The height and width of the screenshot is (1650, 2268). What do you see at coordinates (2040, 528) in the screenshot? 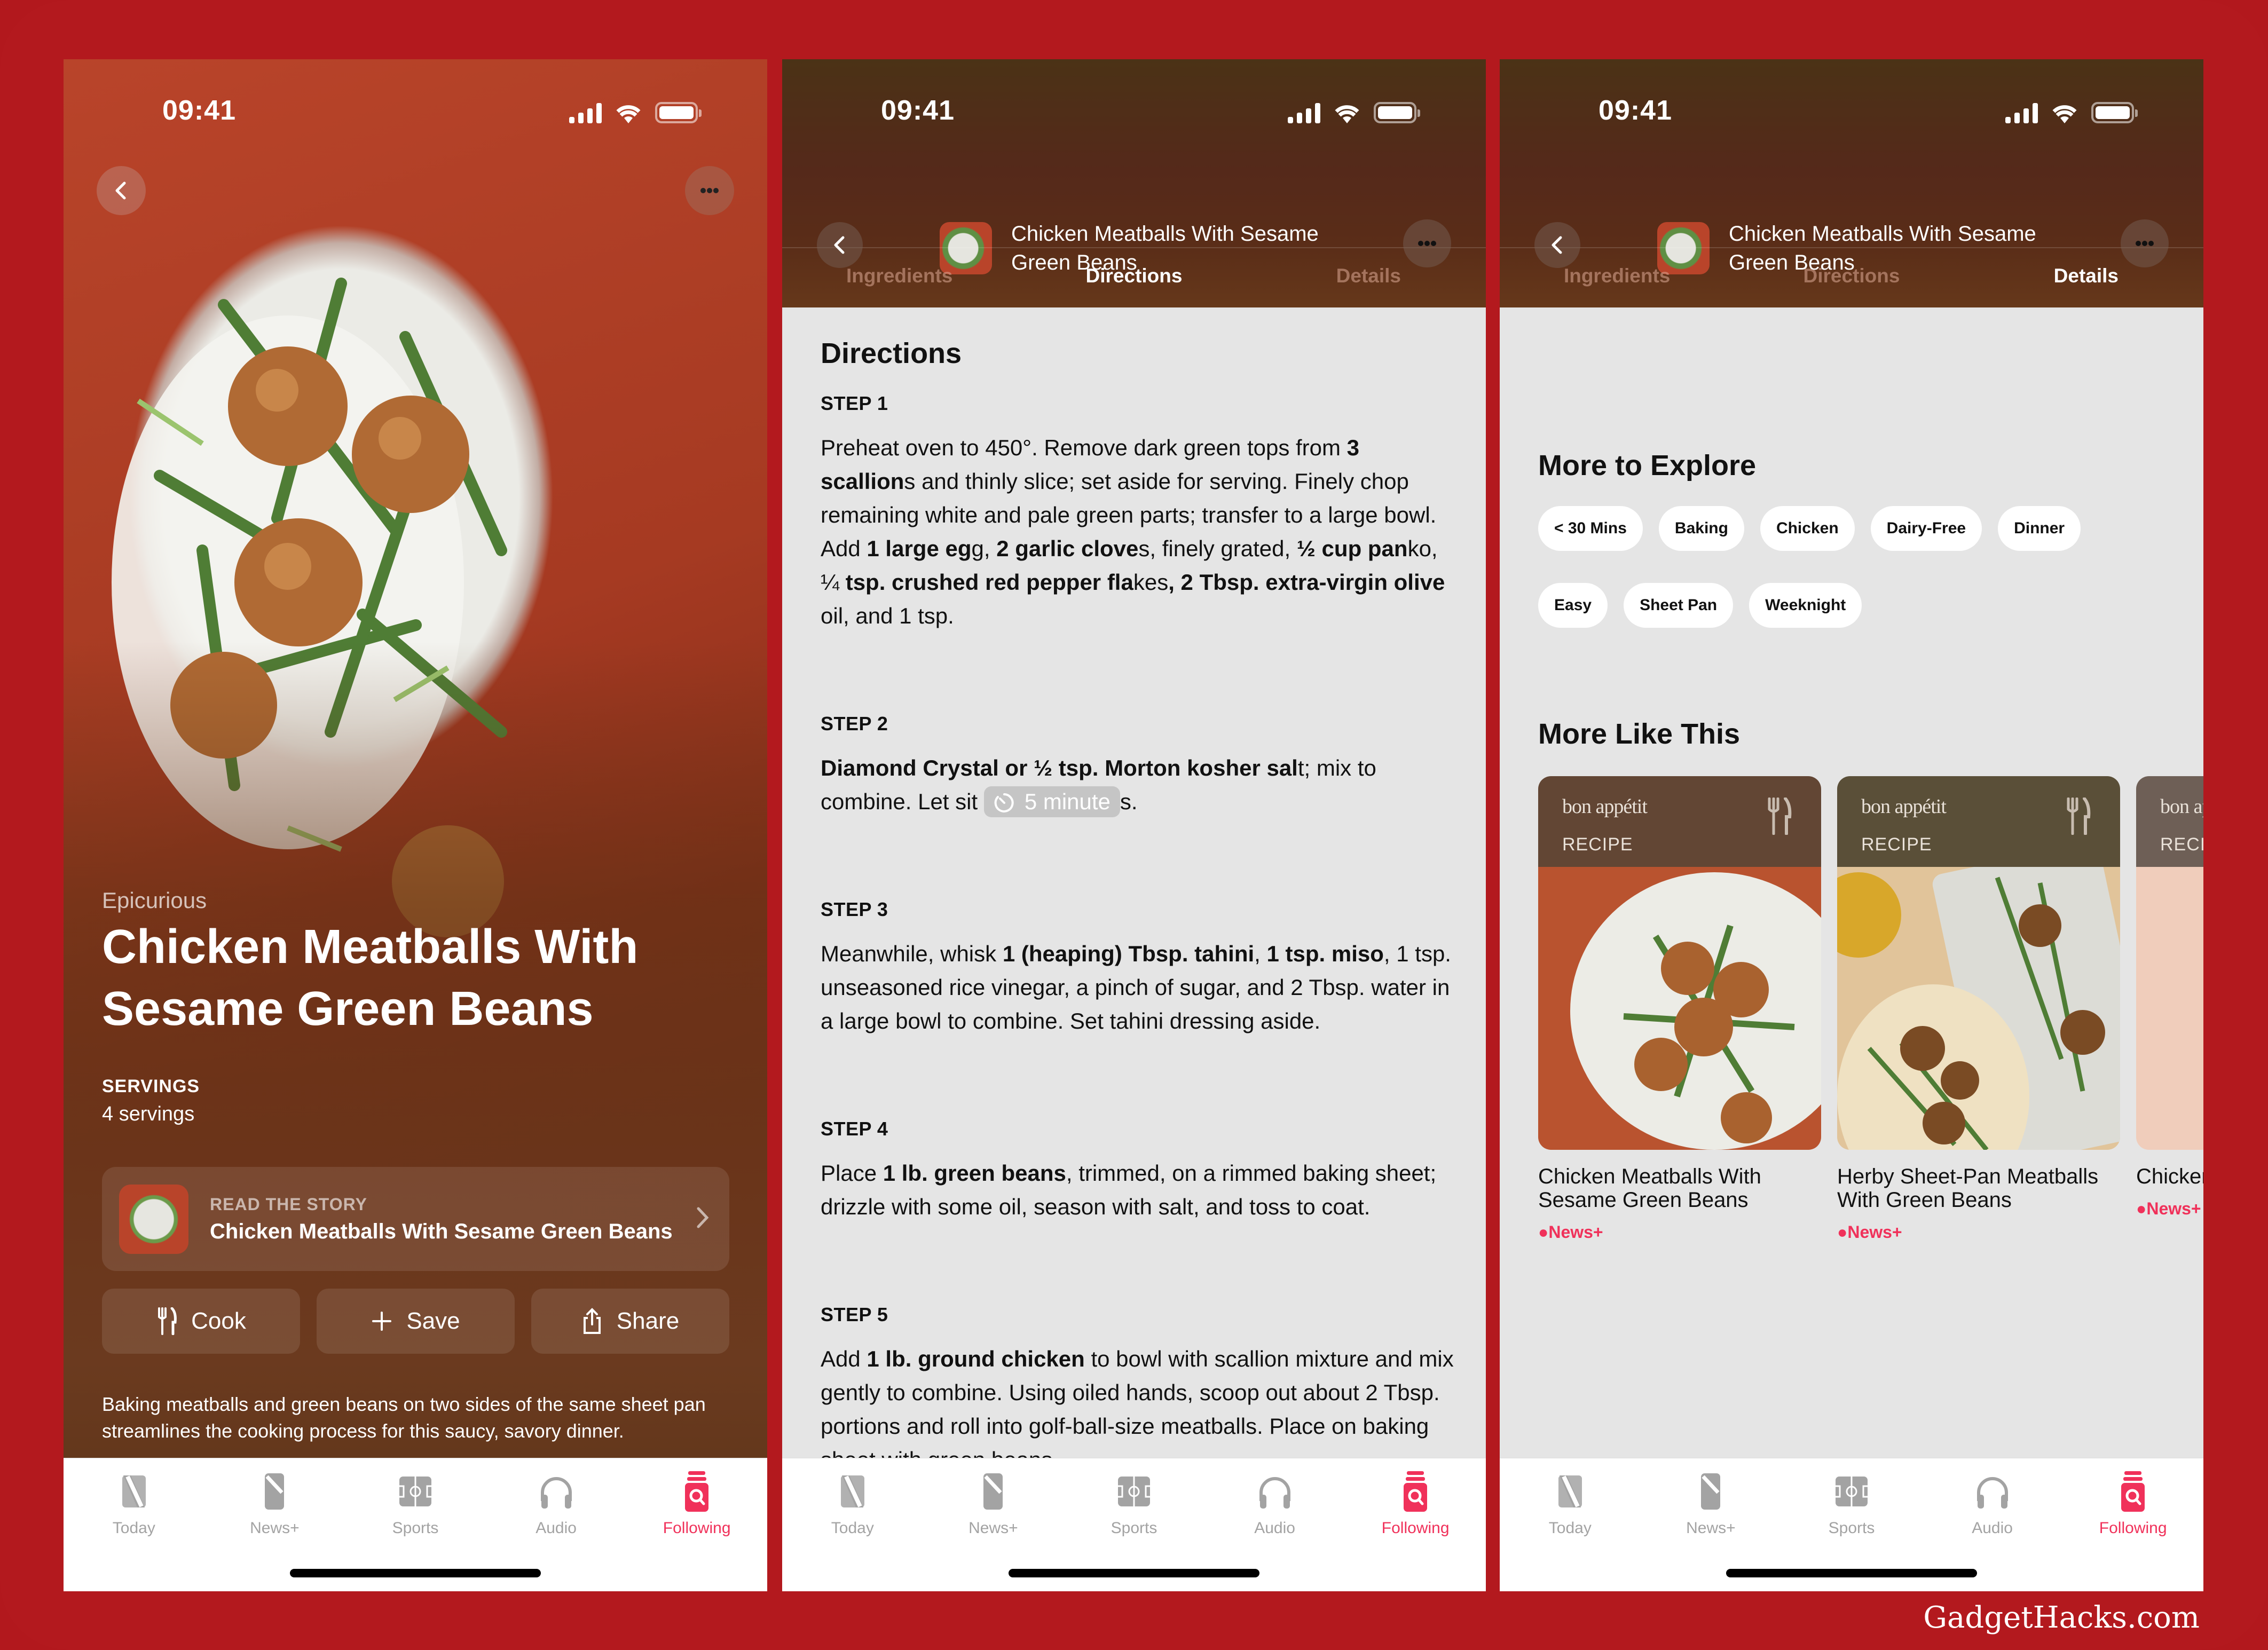
I see `tag-chip: Dinner` at bounding box center [2040, 528].